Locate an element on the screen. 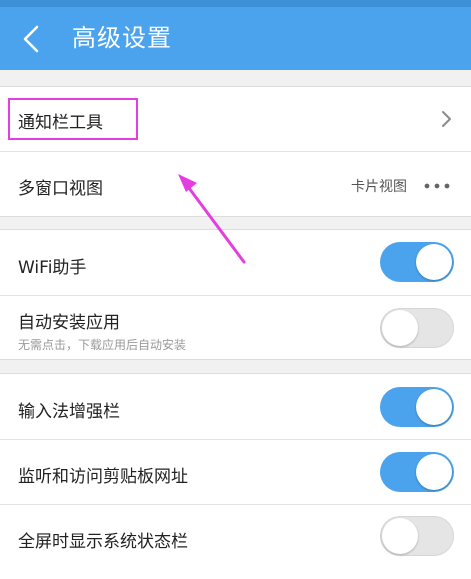 The image size is (471, 579). clipboard-url-toggle is located at coordinates (417, 472).